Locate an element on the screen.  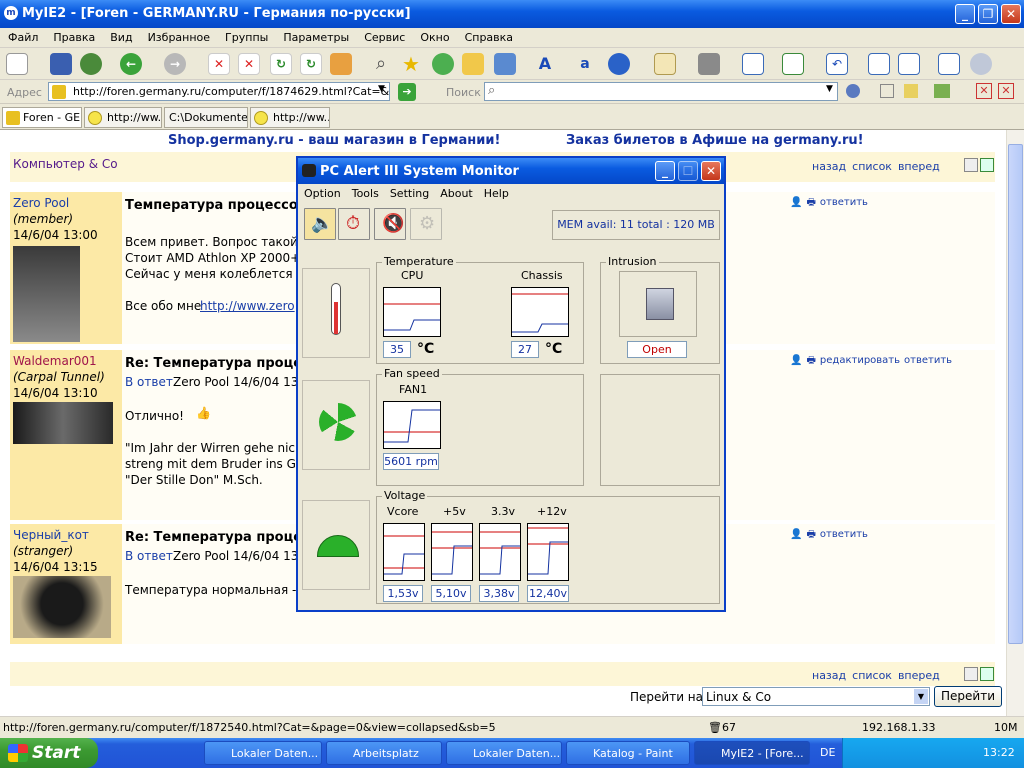
scrollbar-thumb is located at coordinates (1015, 394).